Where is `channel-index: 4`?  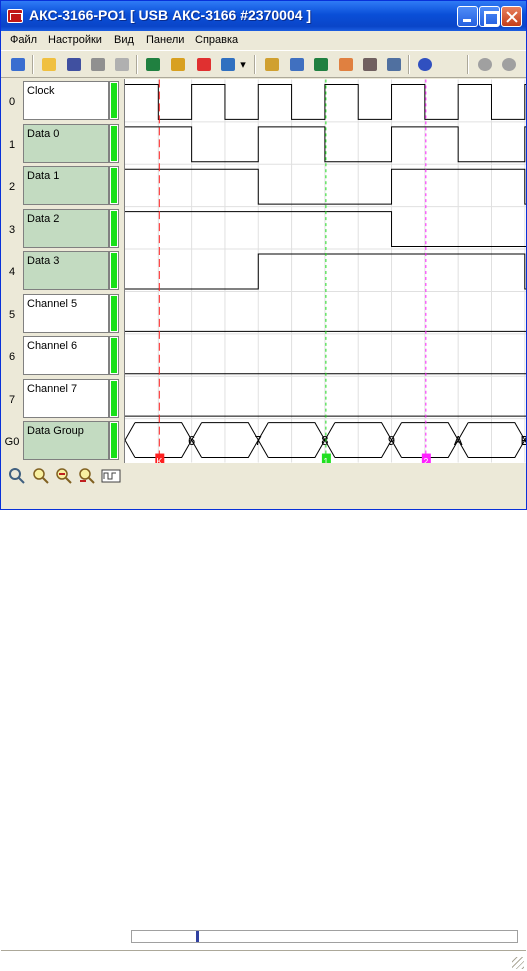
channel-index: 4 is located at coordinates (12, 272).